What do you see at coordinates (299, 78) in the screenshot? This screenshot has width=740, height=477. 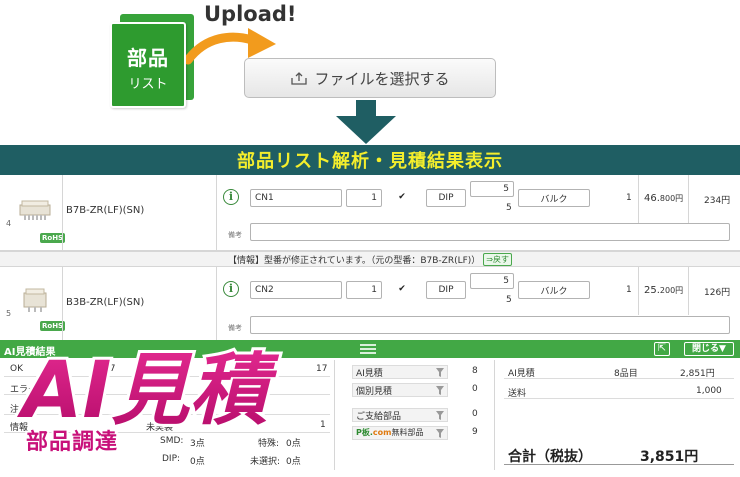 I see `upload-icon` at bounding box center [299, 78].